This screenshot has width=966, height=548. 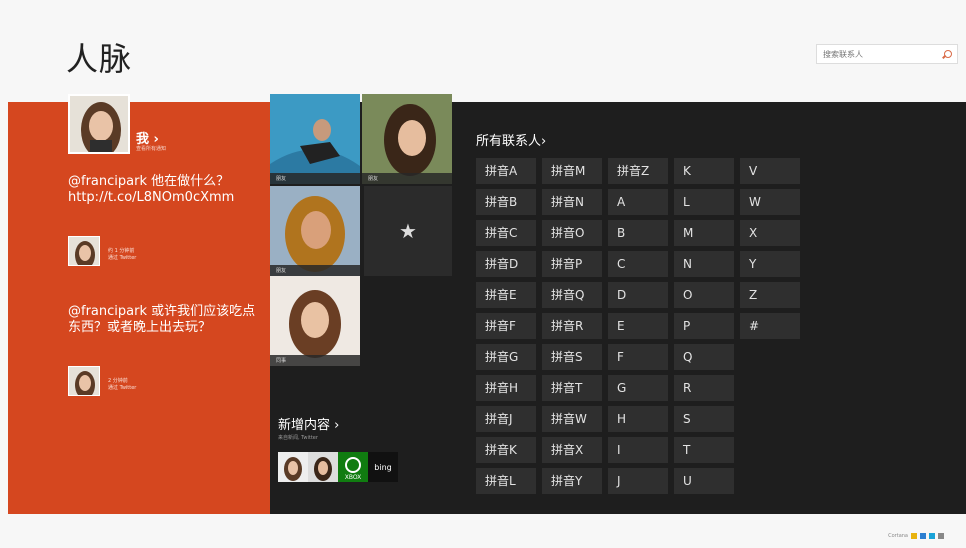 What do you see at coordinates (638, 481) in the screenshot?
I see `index-item: J` at bounding box center [638, 481].